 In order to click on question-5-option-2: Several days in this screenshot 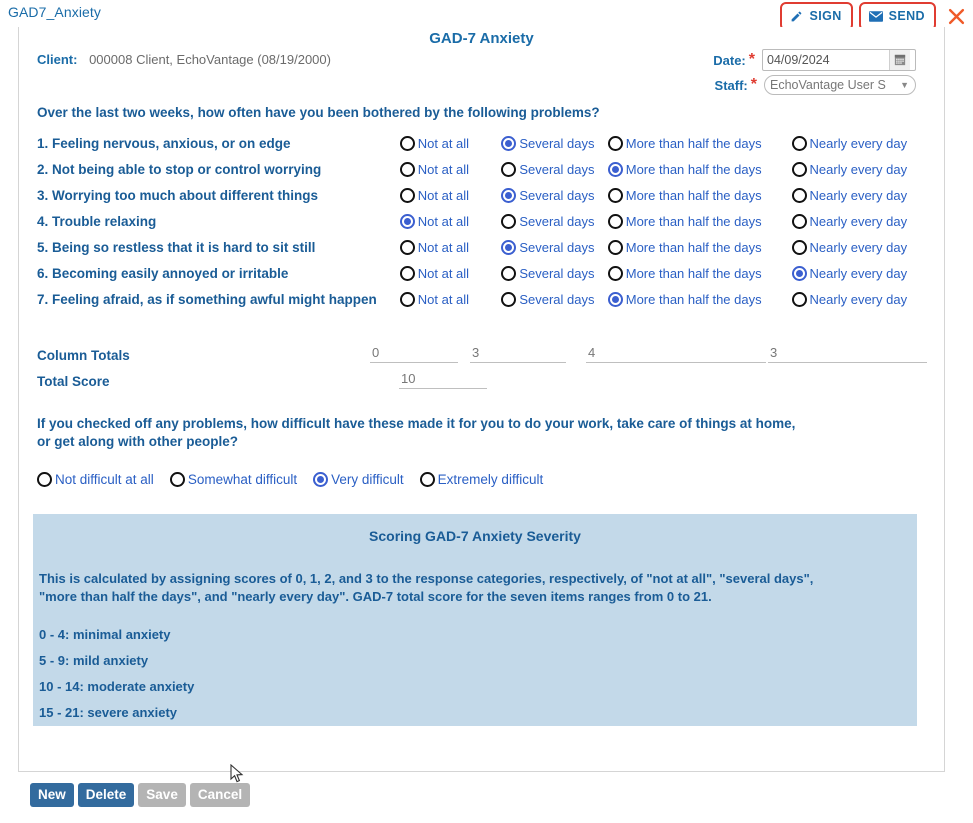, I will do `click(554, 247)`.